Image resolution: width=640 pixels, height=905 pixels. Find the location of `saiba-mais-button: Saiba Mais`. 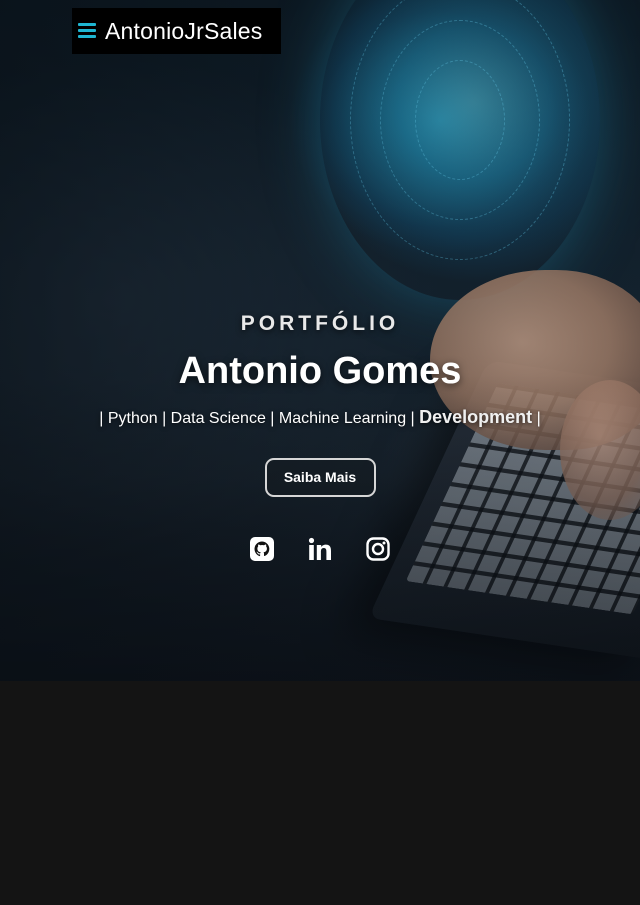

saiba-mais-button: Saiba Mais is located at coordinates (320, 477).